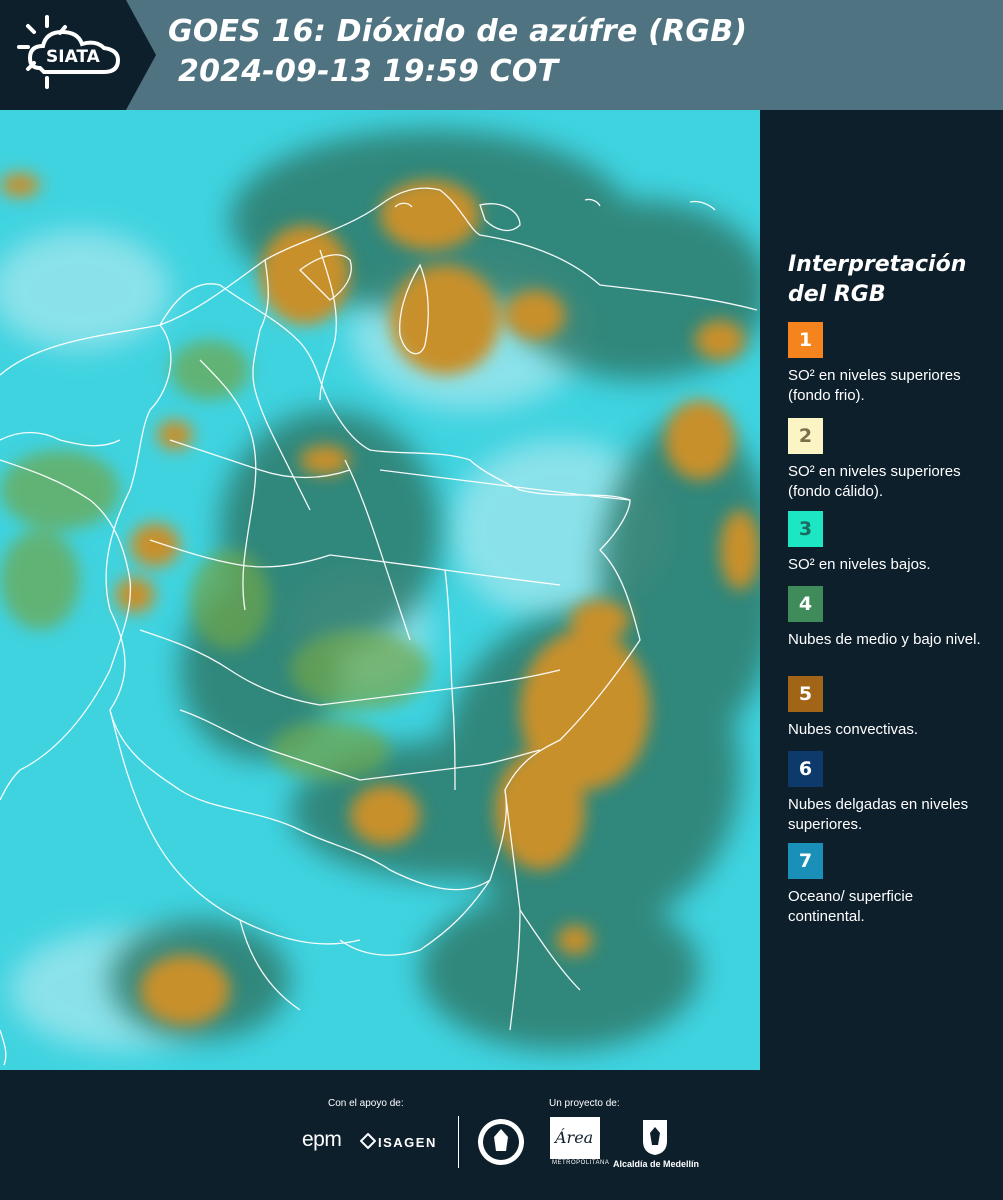  Describe the element at coordinates (859, 564) in the screenshot. I see `legend-label-3: SO² en niveles bajos.` at that location.